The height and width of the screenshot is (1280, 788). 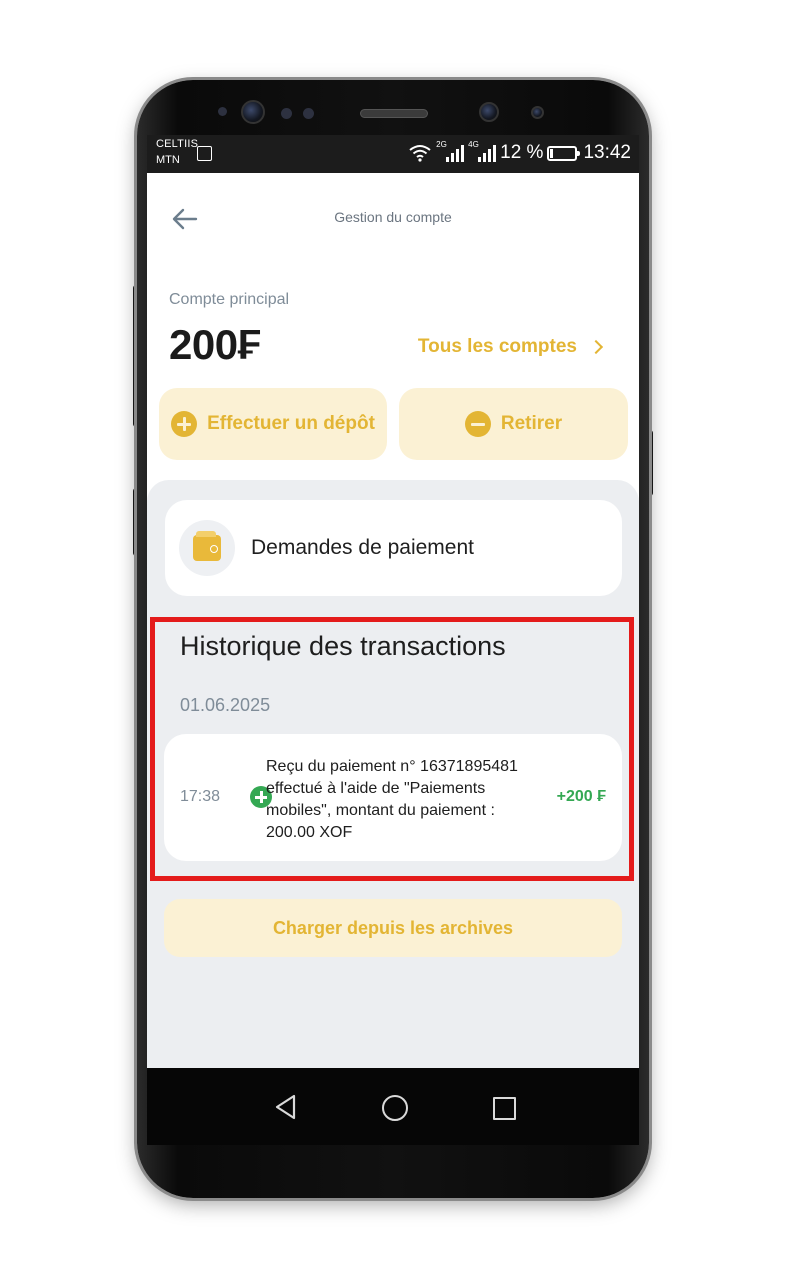 I want to click on signal-strength-icon: 2G, so click(x=450, y=152).